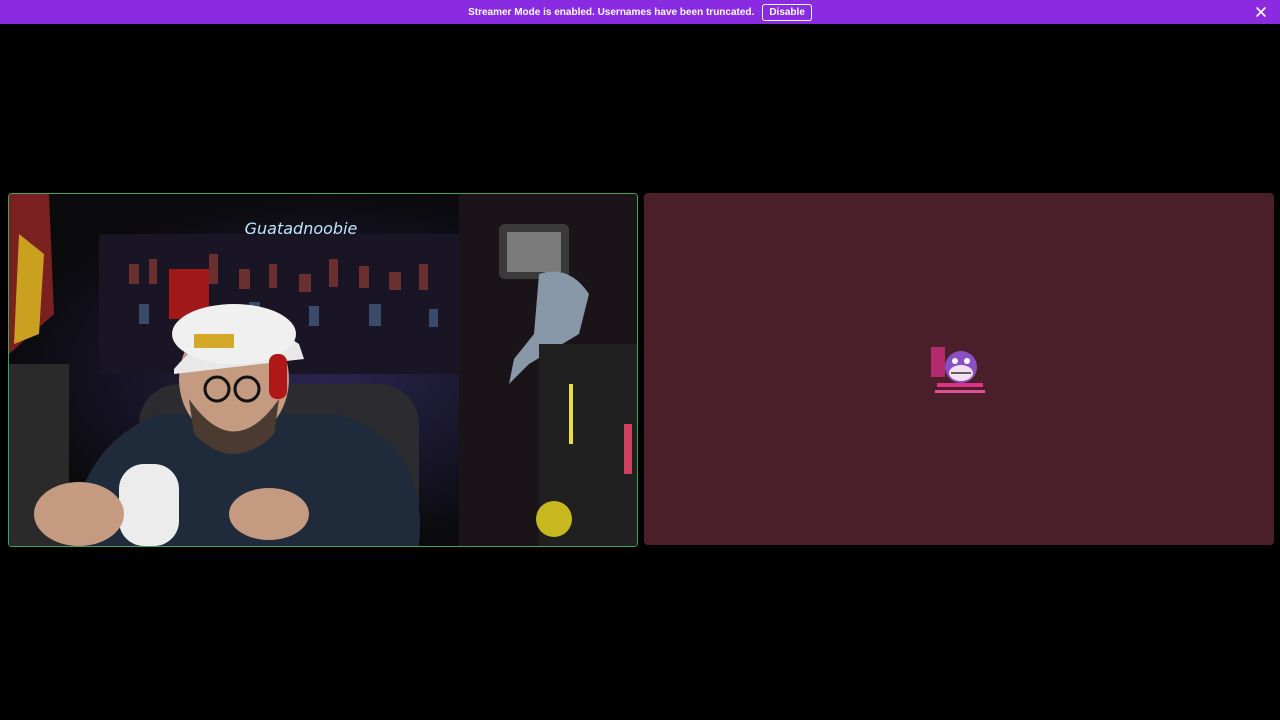 Image resolution: width=1280 pixels, height=720 pixels. I want to click on svg-text: Guatadnoobie, so click(301, 228).